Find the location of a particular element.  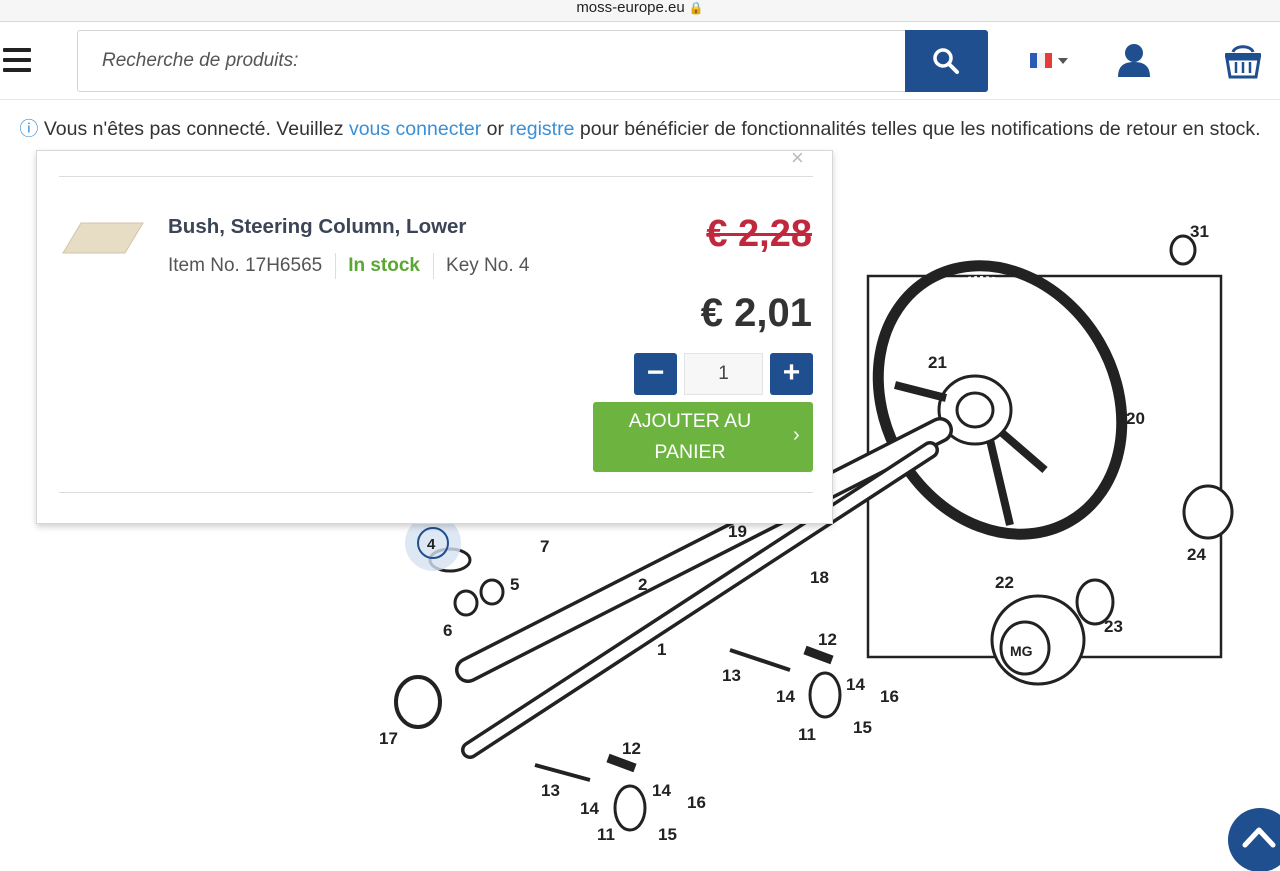

svg-text: 21 is located at coordinates (937, 362).